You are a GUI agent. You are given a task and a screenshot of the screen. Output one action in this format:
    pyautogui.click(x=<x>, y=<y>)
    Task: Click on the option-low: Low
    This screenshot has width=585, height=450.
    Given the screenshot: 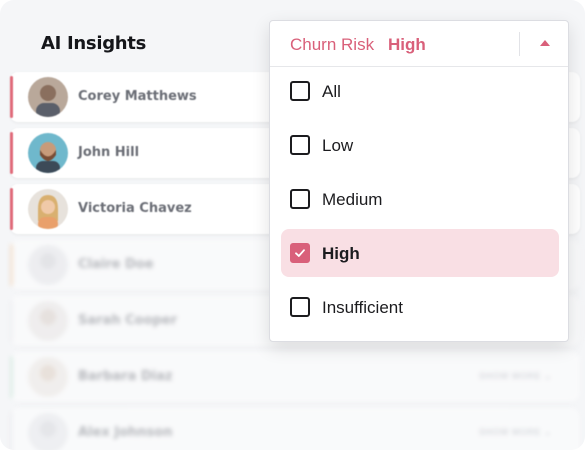 What is the action you would take?
    pyautogui.click(x=420, y=145)
    